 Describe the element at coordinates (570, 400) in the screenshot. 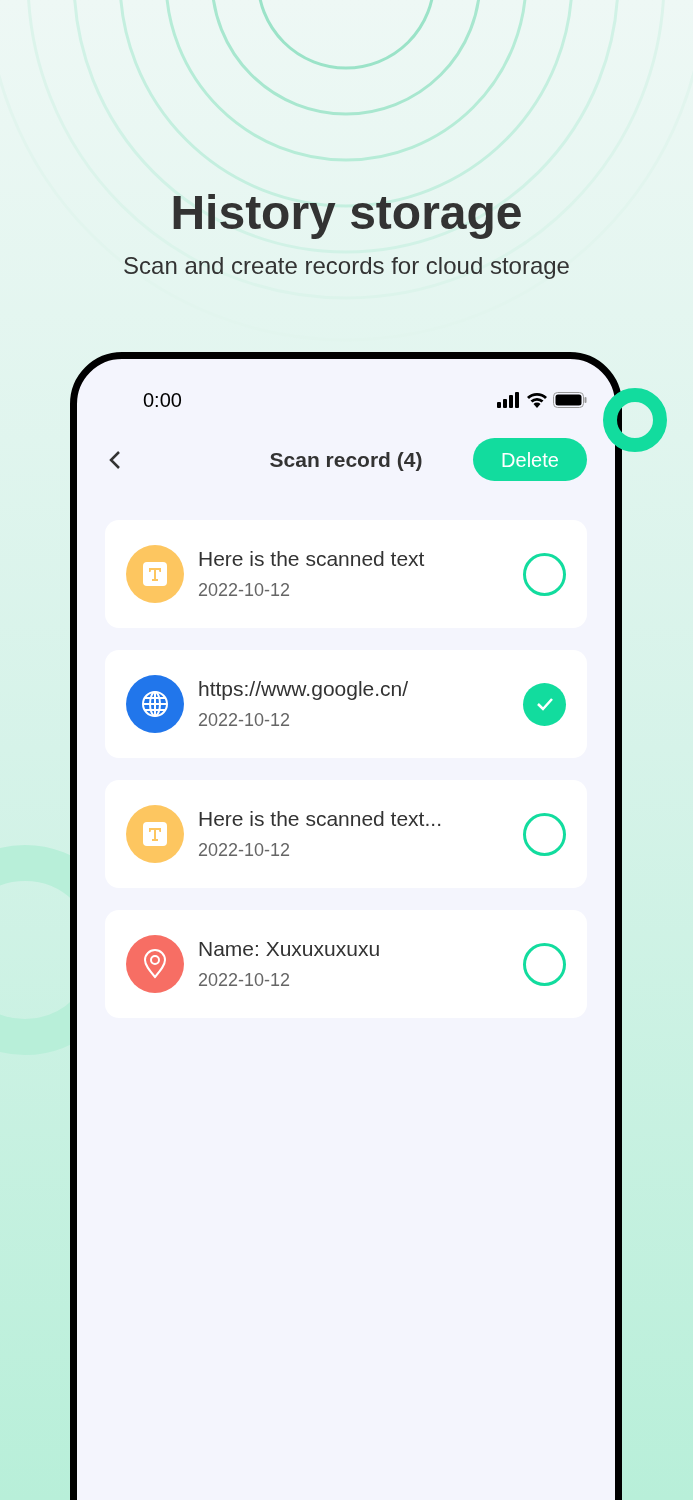

I see `battery-icon` at that location.